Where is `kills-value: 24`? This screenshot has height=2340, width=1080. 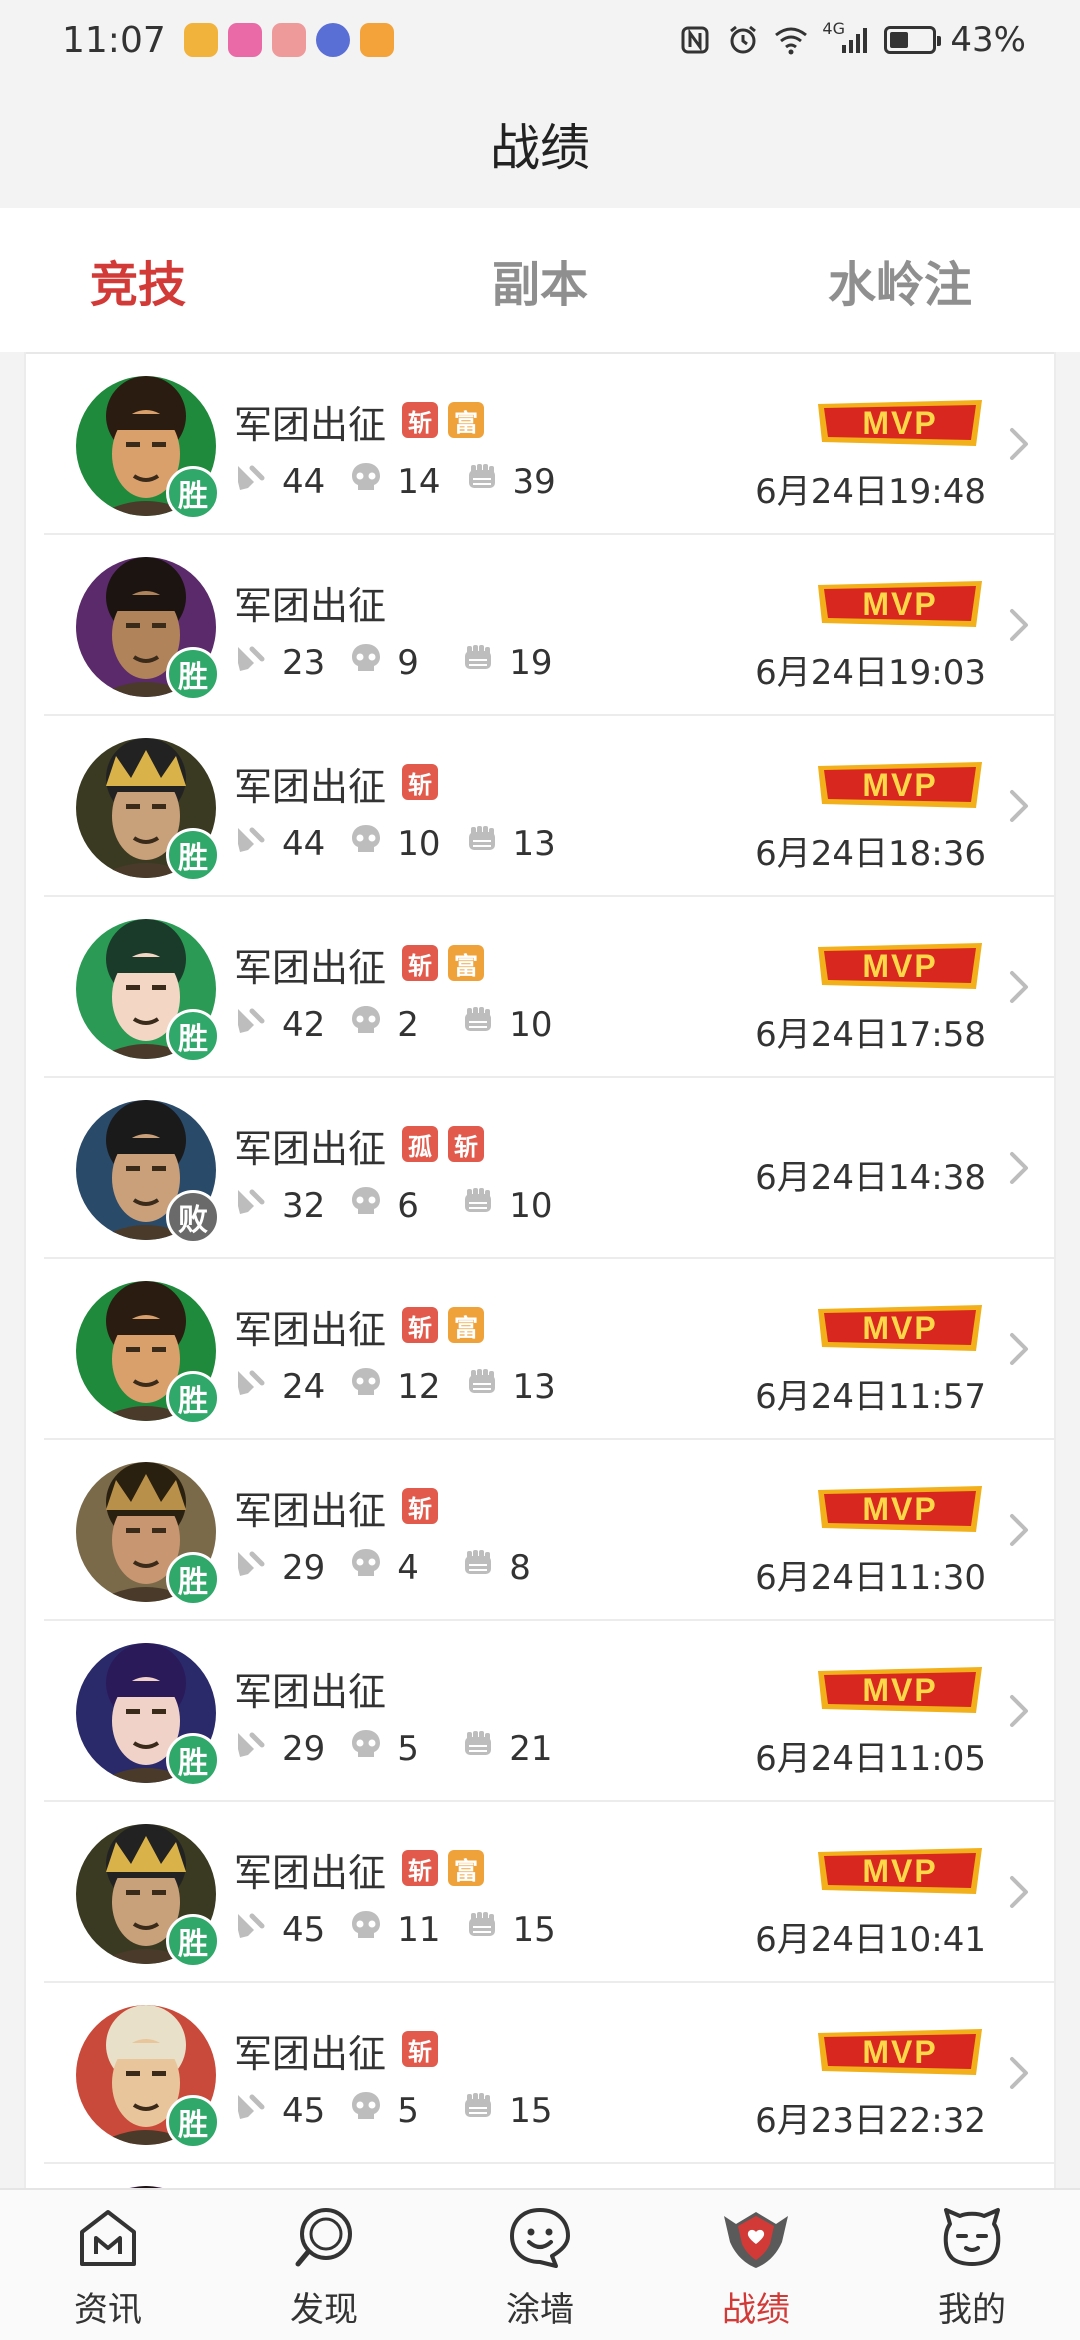
kills-value: 24 is located at coordinates (304, 1386).